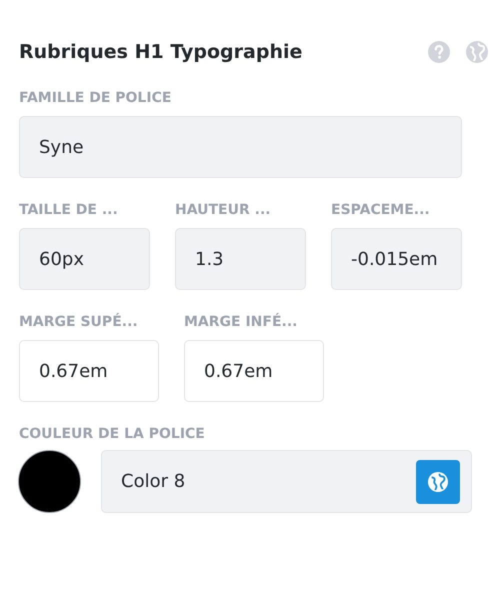  I want to click on field-label: COULEUR DE LA POLICE, so click(112, 434).